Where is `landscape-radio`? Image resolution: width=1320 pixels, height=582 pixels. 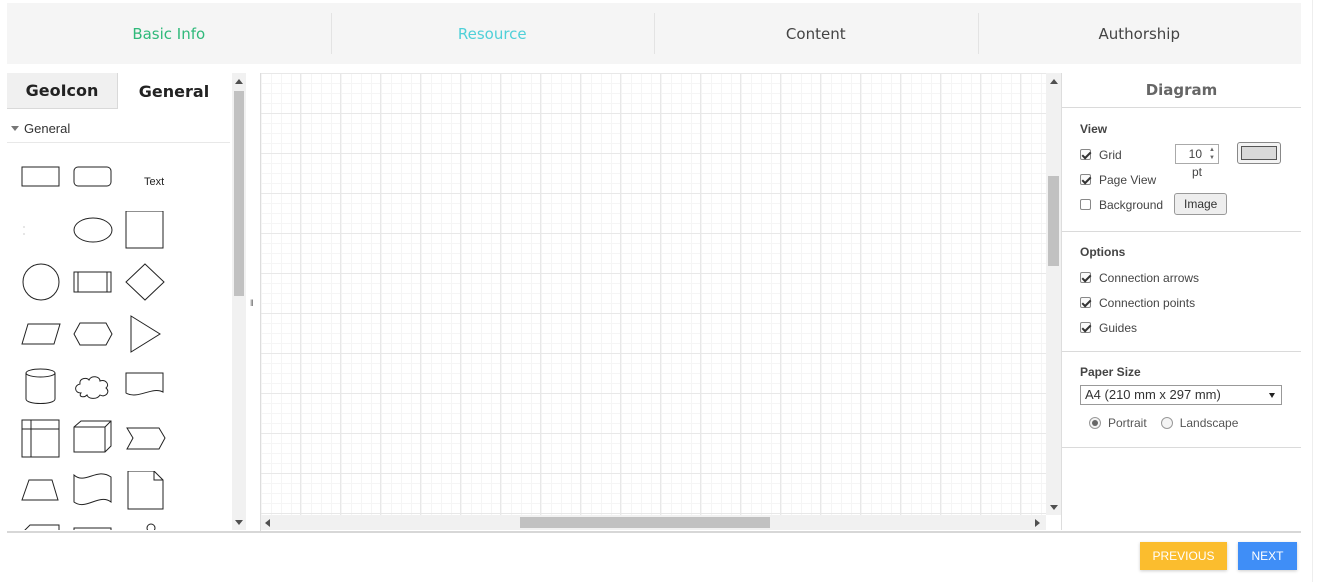
landscape-radio is located at coordinates (1166, 423).